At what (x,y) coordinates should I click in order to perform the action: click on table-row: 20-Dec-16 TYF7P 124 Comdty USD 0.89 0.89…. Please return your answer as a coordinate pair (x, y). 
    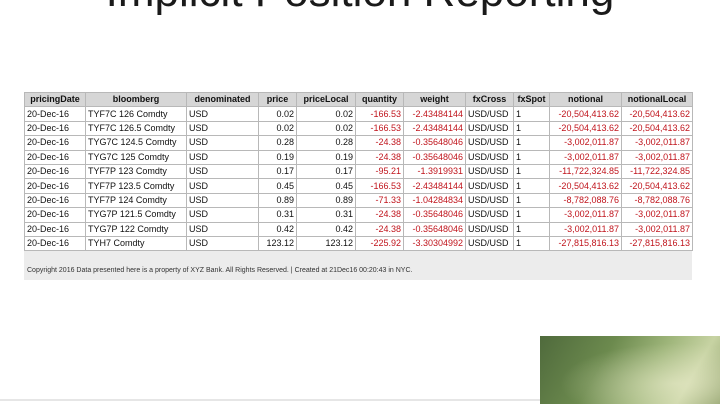
    Looking at the image, I should click on (358, 200).